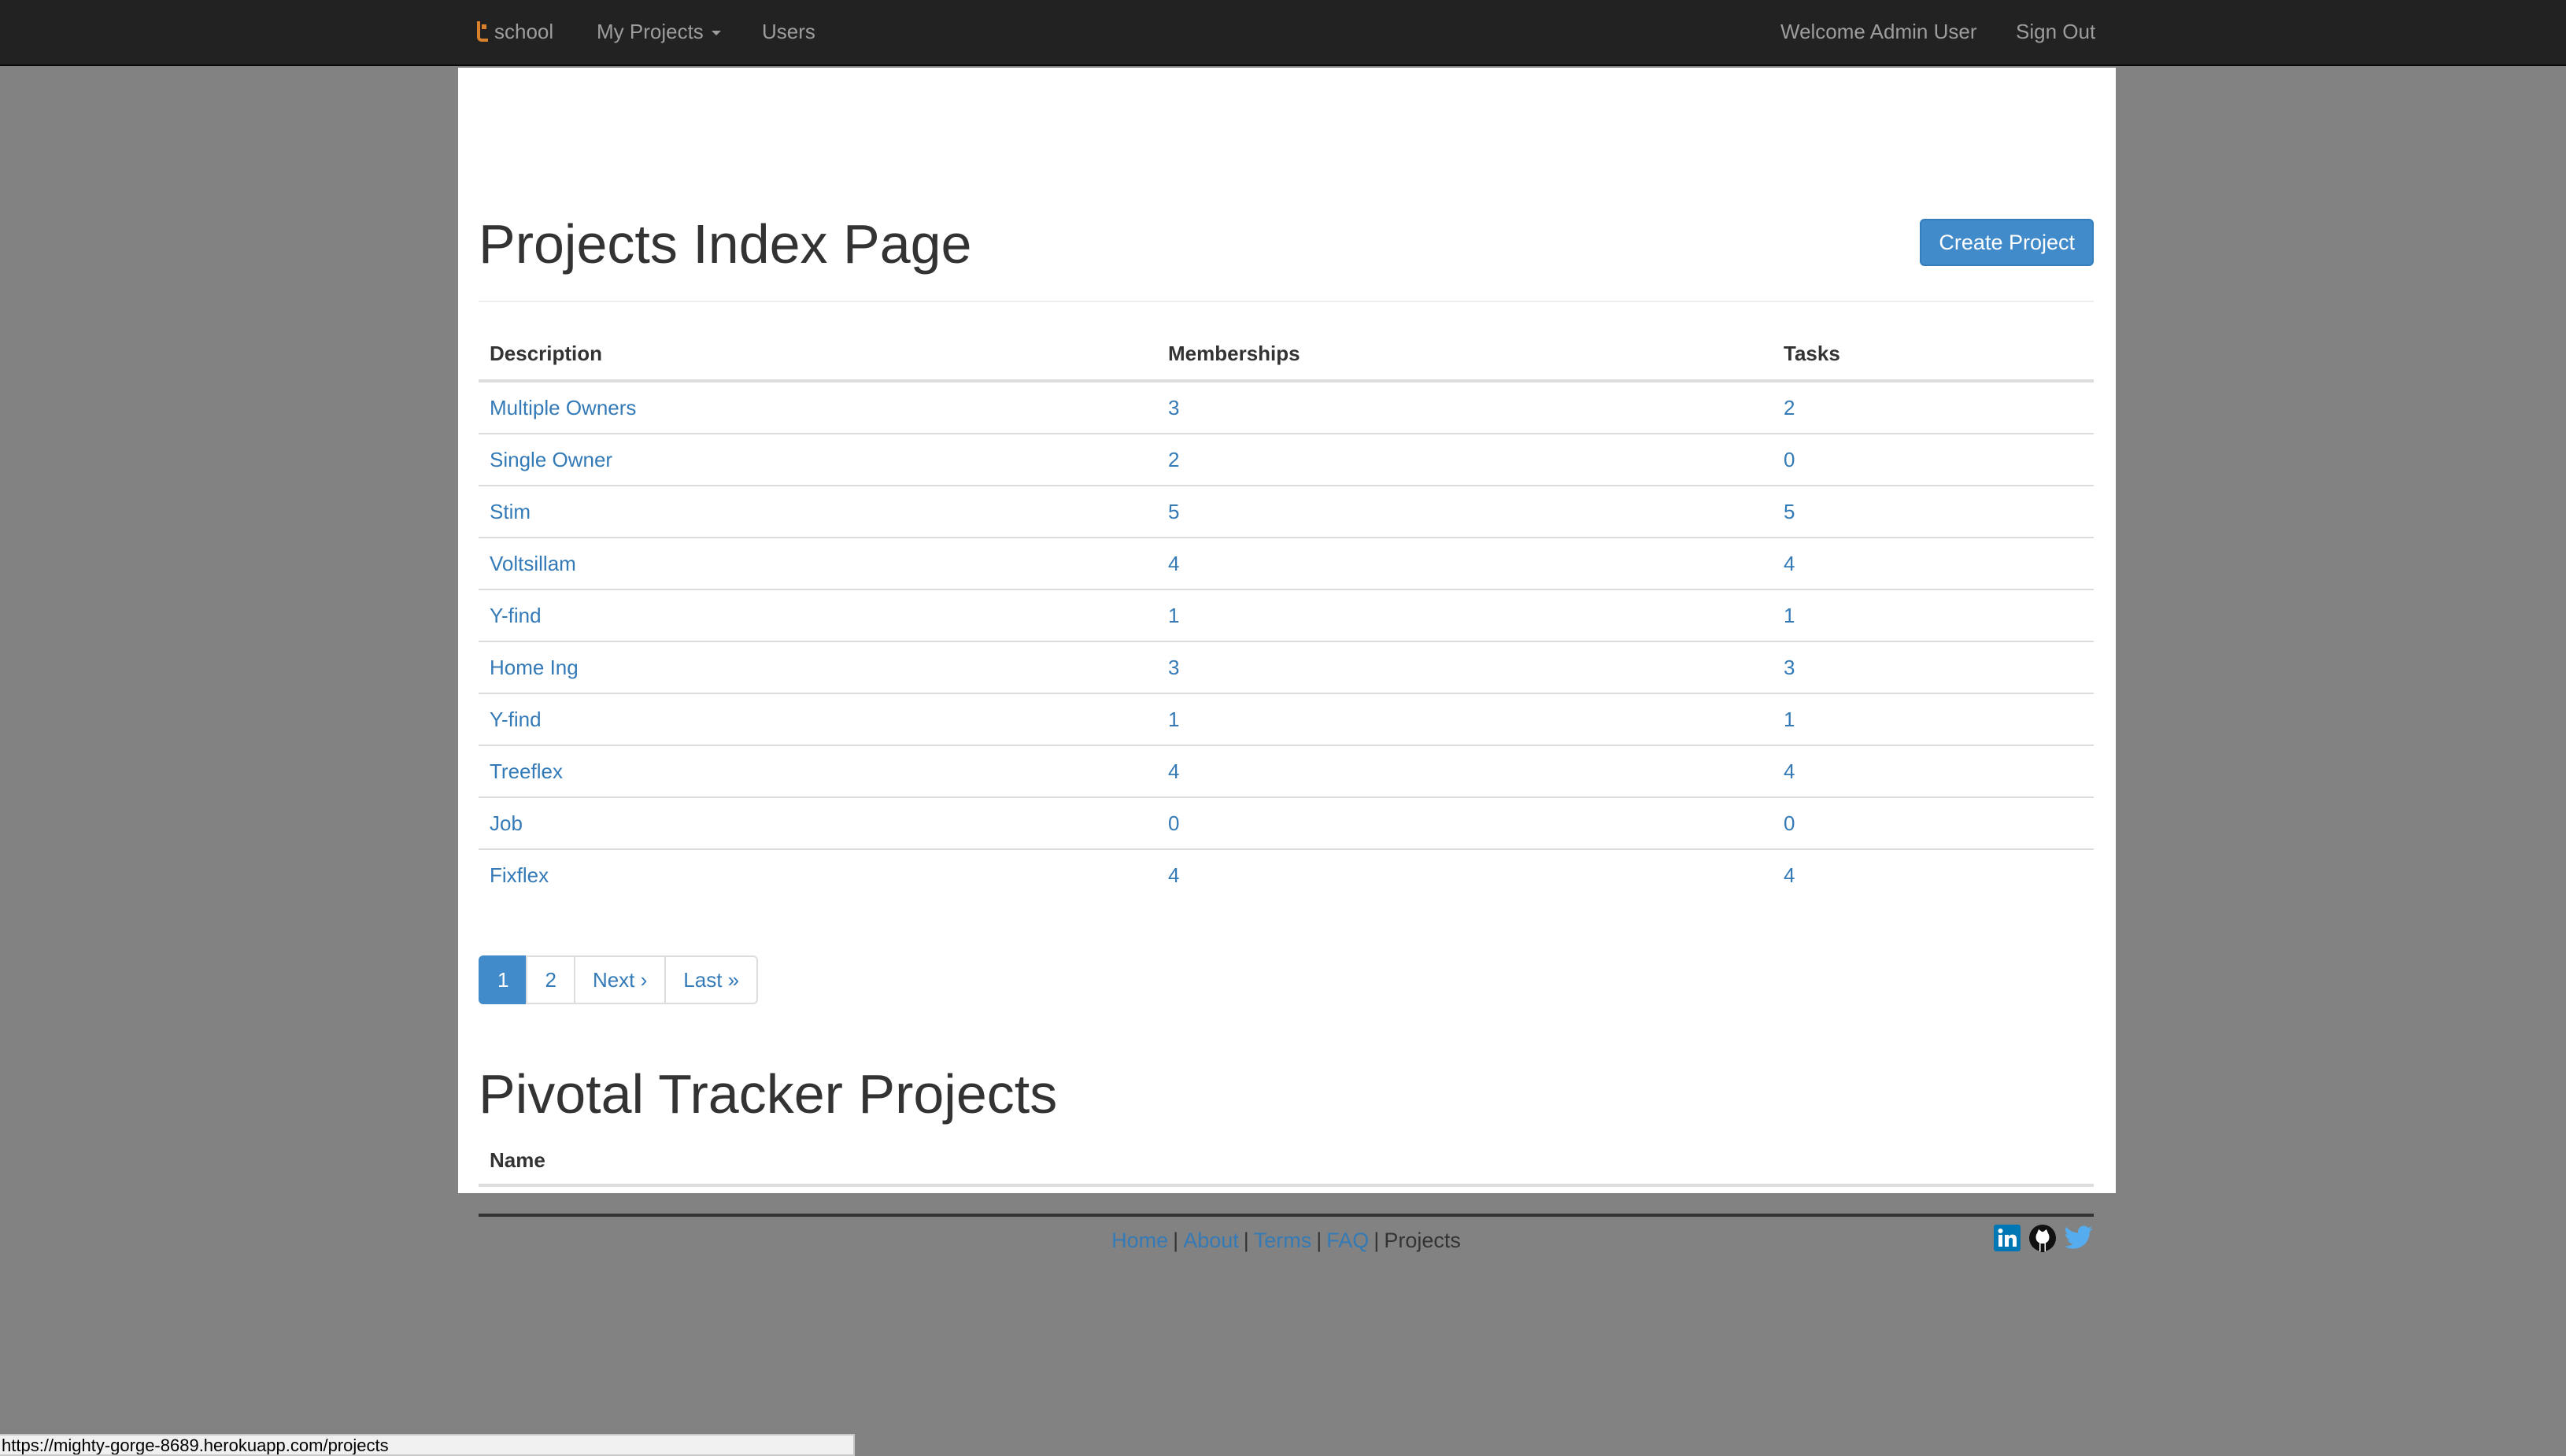 This screenshot has width=2566, height=1456. Describe the element at coordinates (1173, 823) in the screenshot. I see `memberships-count-link: 0` at that location.